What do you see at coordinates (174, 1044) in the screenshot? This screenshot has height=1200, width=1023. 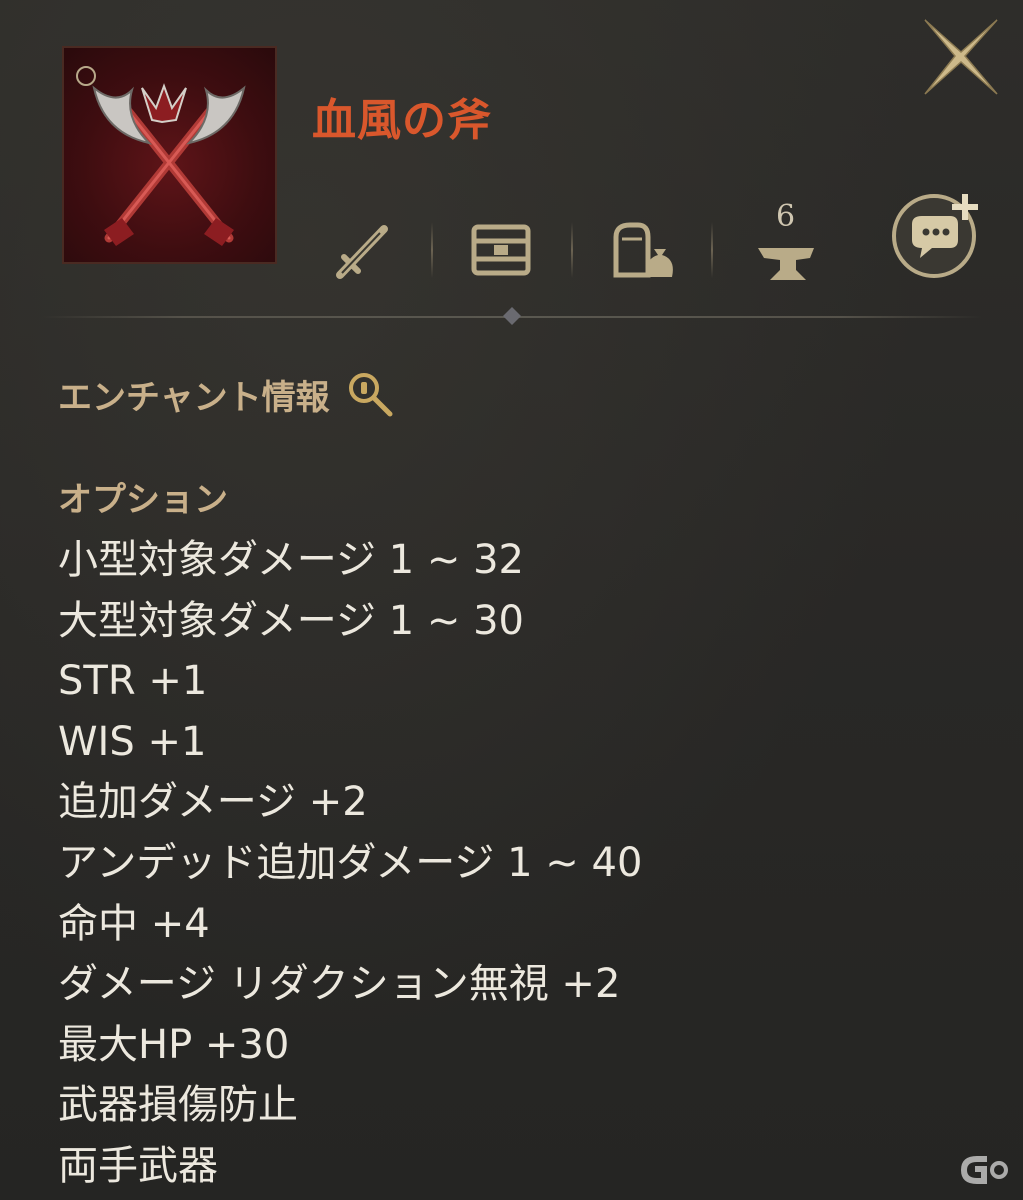 I see `option-item: 最大HP +30` at bounding box center [174, 1044].